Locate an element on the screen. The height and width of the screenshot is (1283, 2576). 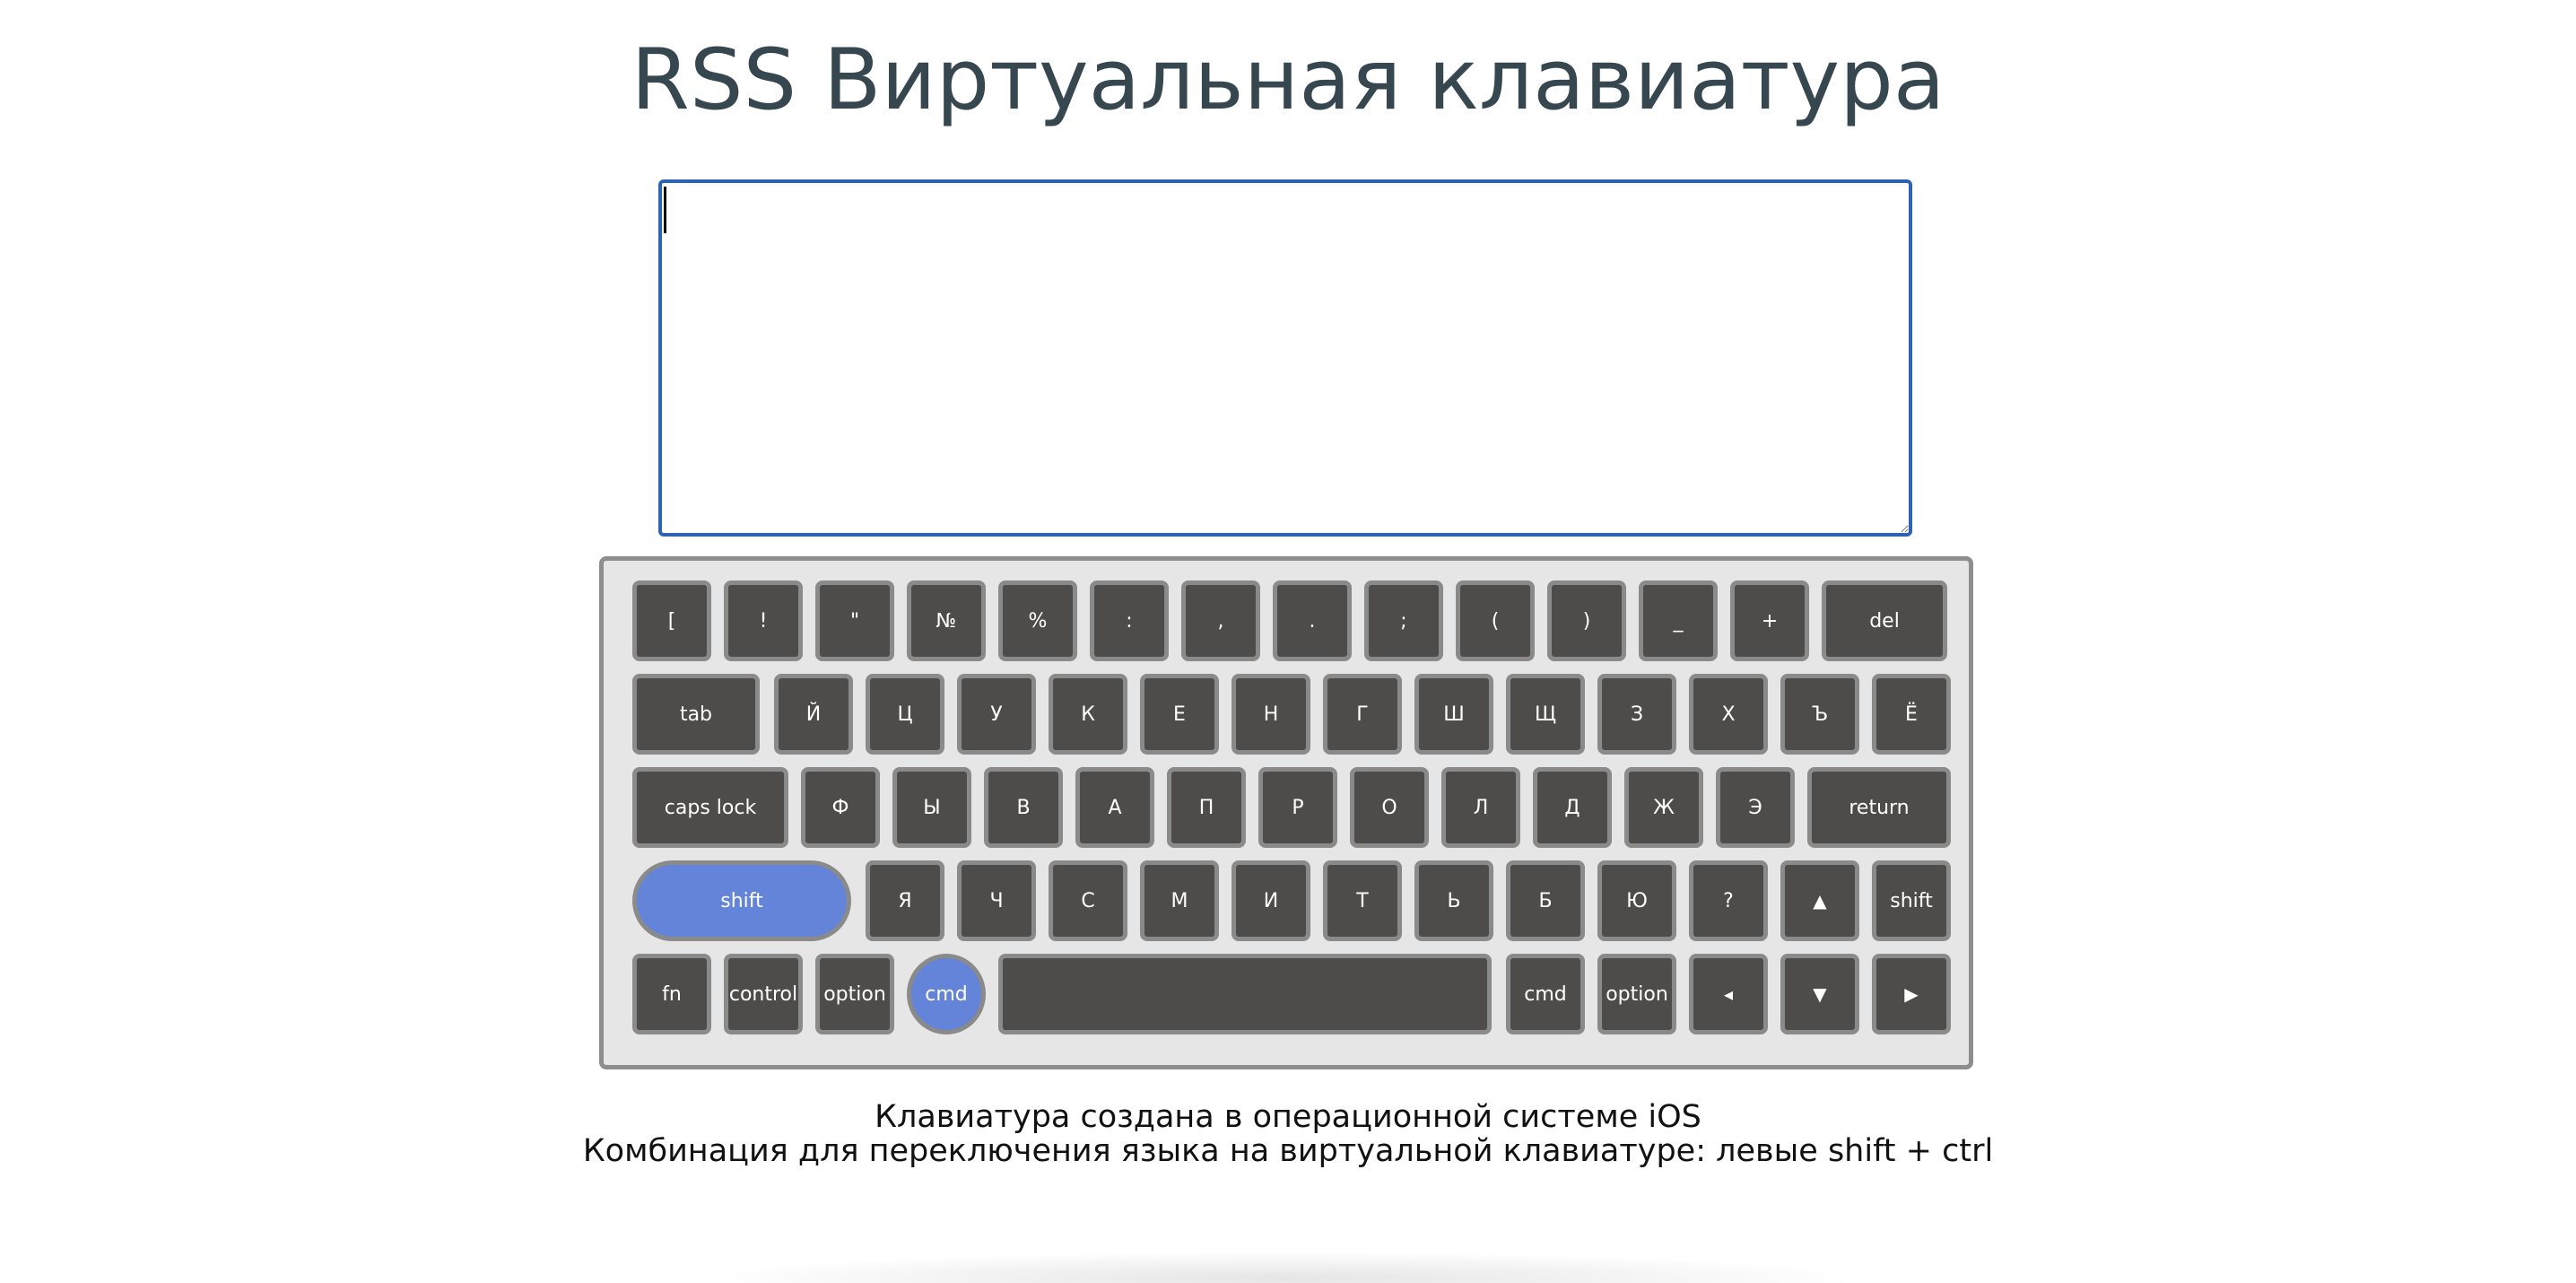
key-colon: : is located at coordinates (1129, 620).